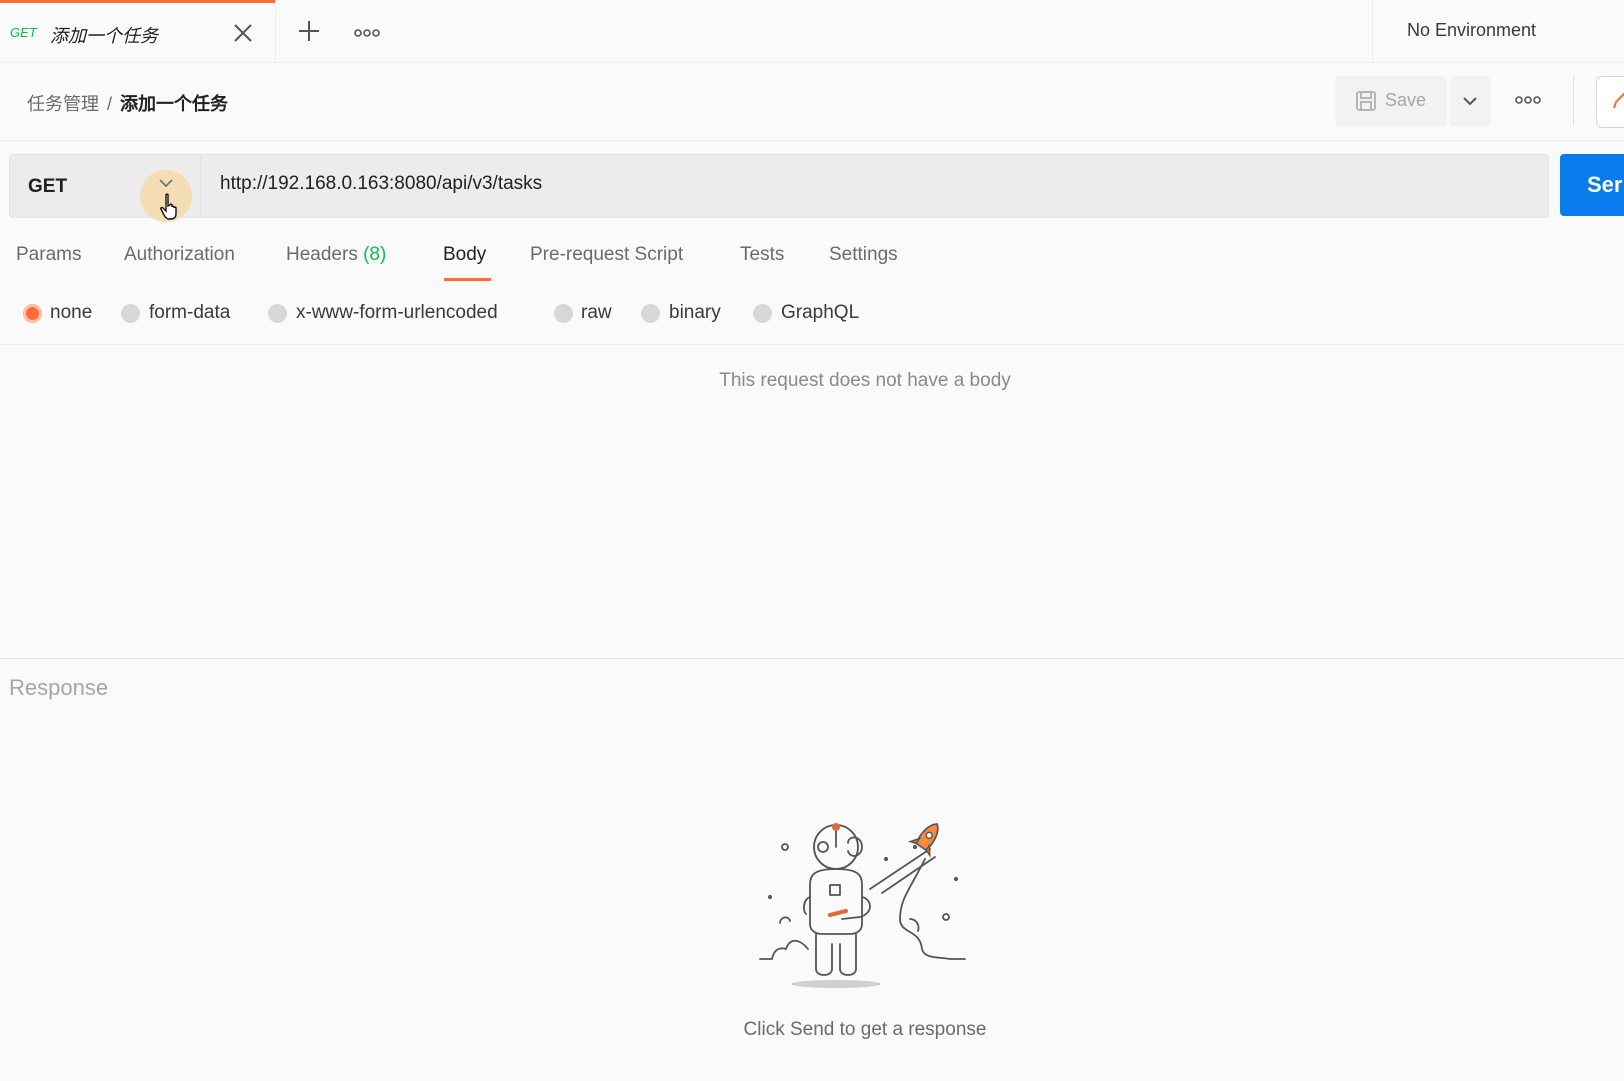 Image resolution: width=1624 pixels, height=1081 pixels. What do you see at coordinates (23, 32) in the screenshot?
I see `tab-method-label: GET` at bounding box center [23, 32].